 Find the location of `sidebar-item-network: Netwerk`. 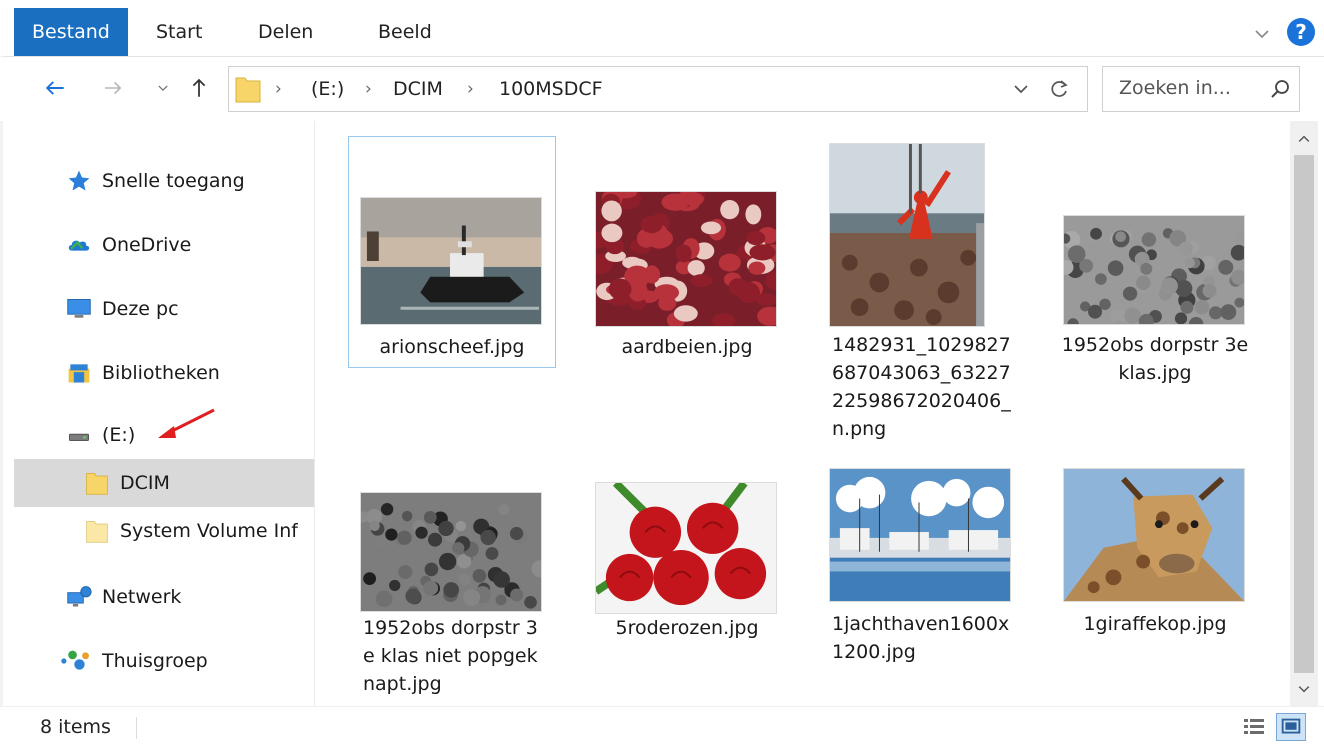

sidebar-item-network: Netwerk is located at coordinates (164, 597).